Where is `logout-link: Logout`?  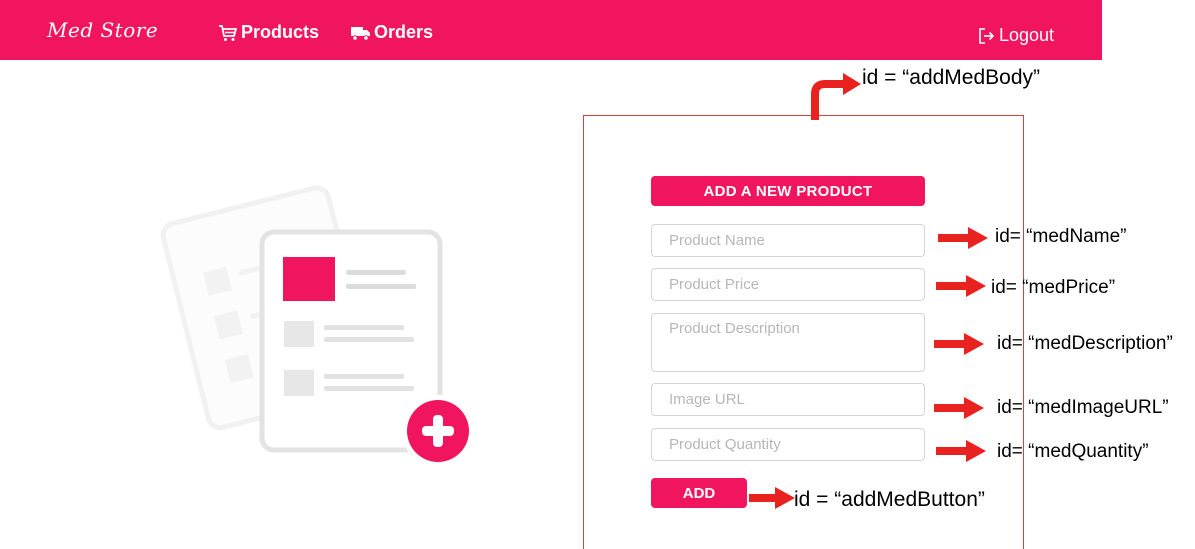
logout-link: Logout is located at coordinates (1016, 35).